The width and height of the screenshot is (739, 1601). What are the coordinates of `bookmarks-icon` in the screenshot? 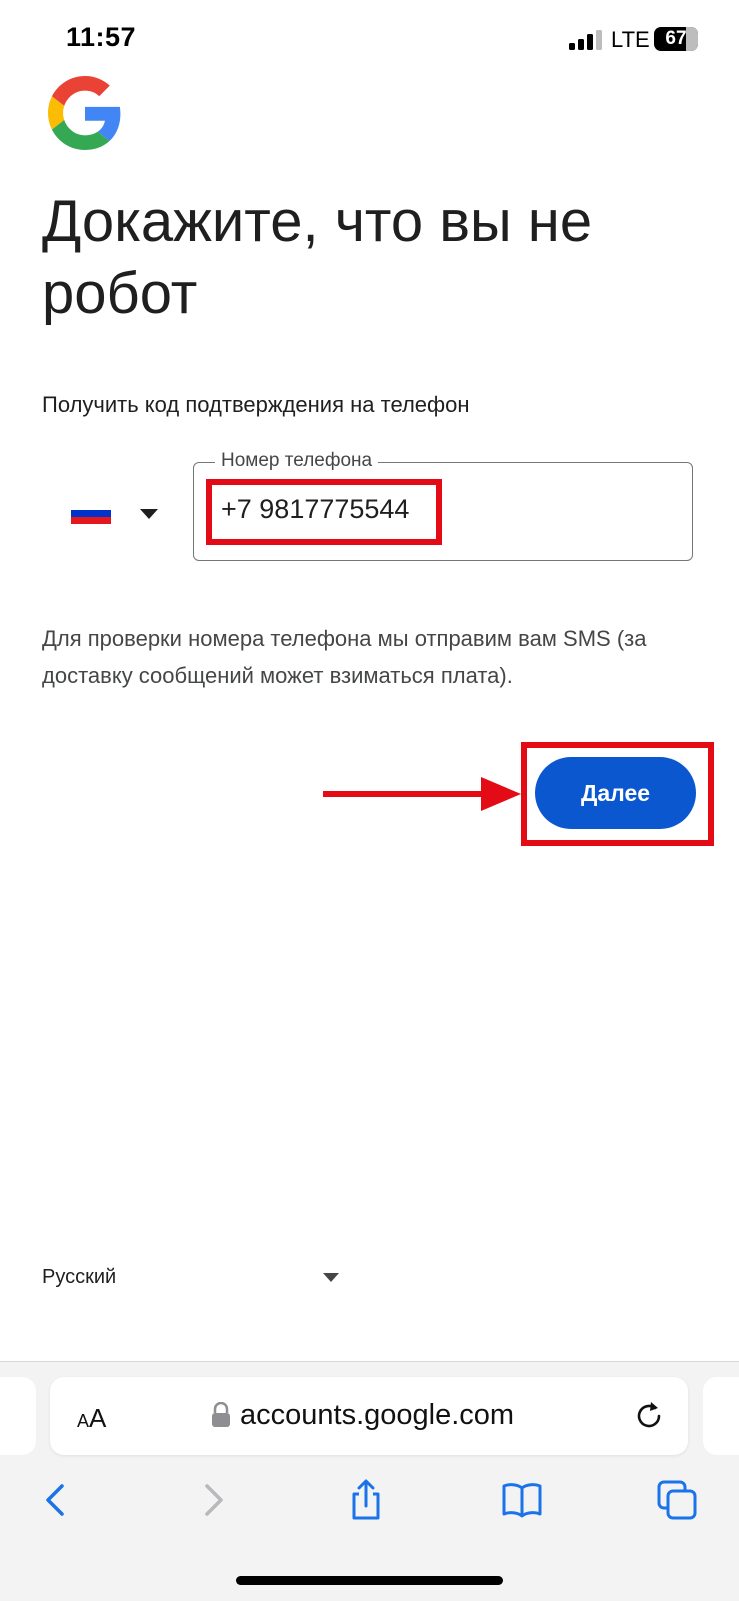 It's located at (522, 1500).